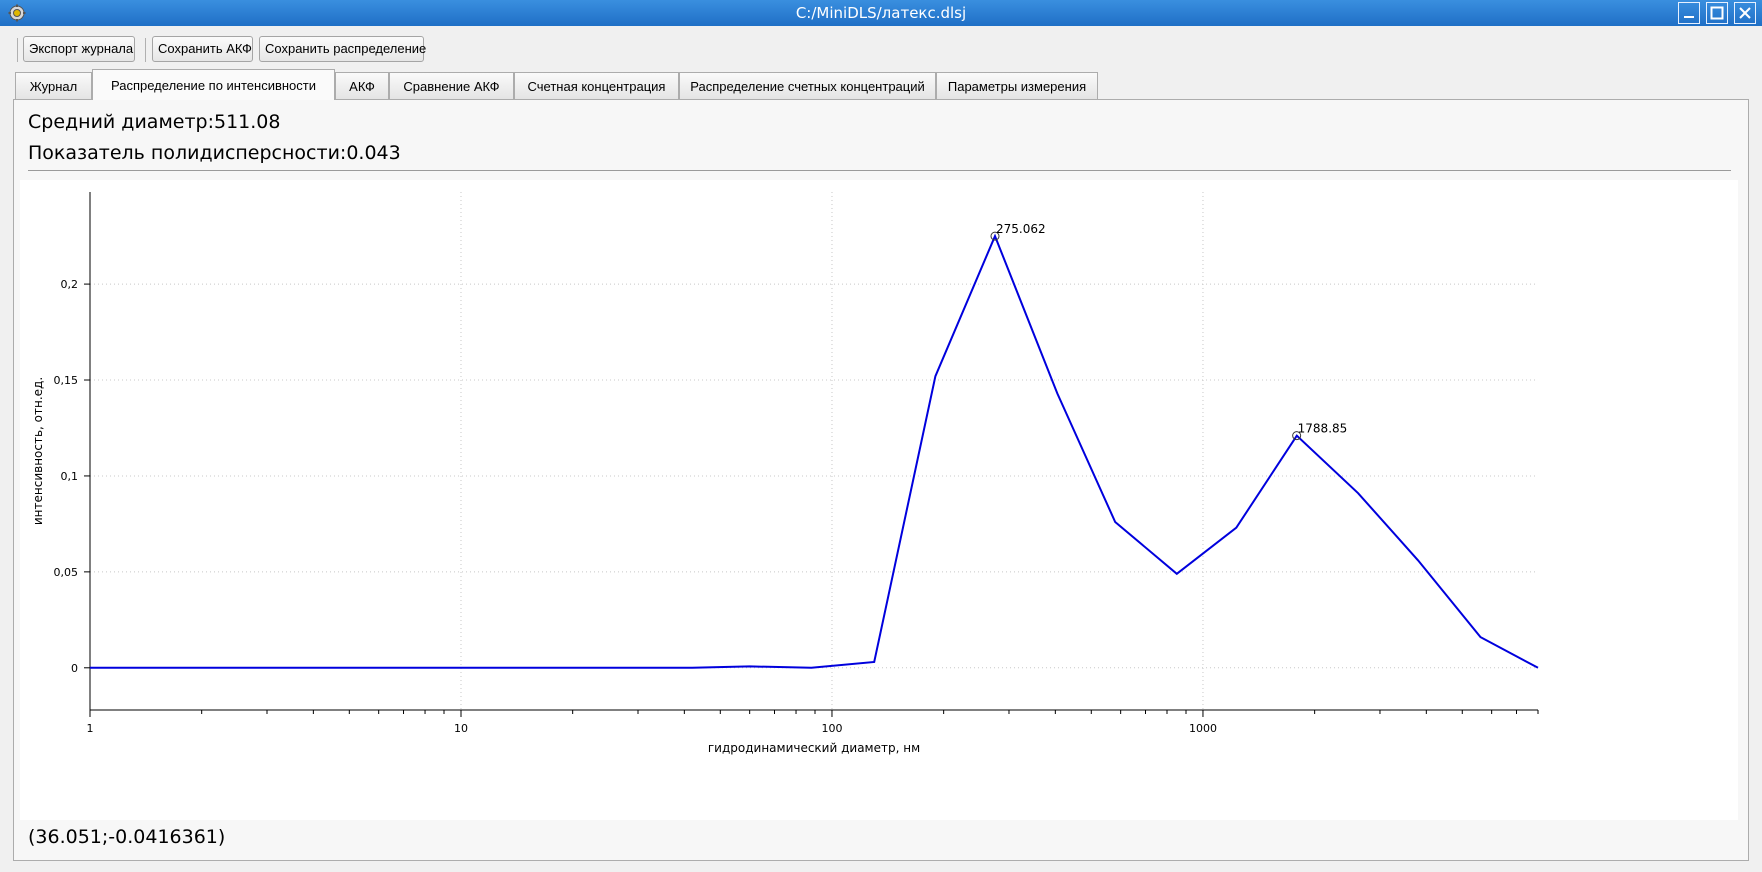 The width and height of the screenshot is (1762, 872). I want to click on tab-count-concentration: Счетная концентрация, so click(596, 85).